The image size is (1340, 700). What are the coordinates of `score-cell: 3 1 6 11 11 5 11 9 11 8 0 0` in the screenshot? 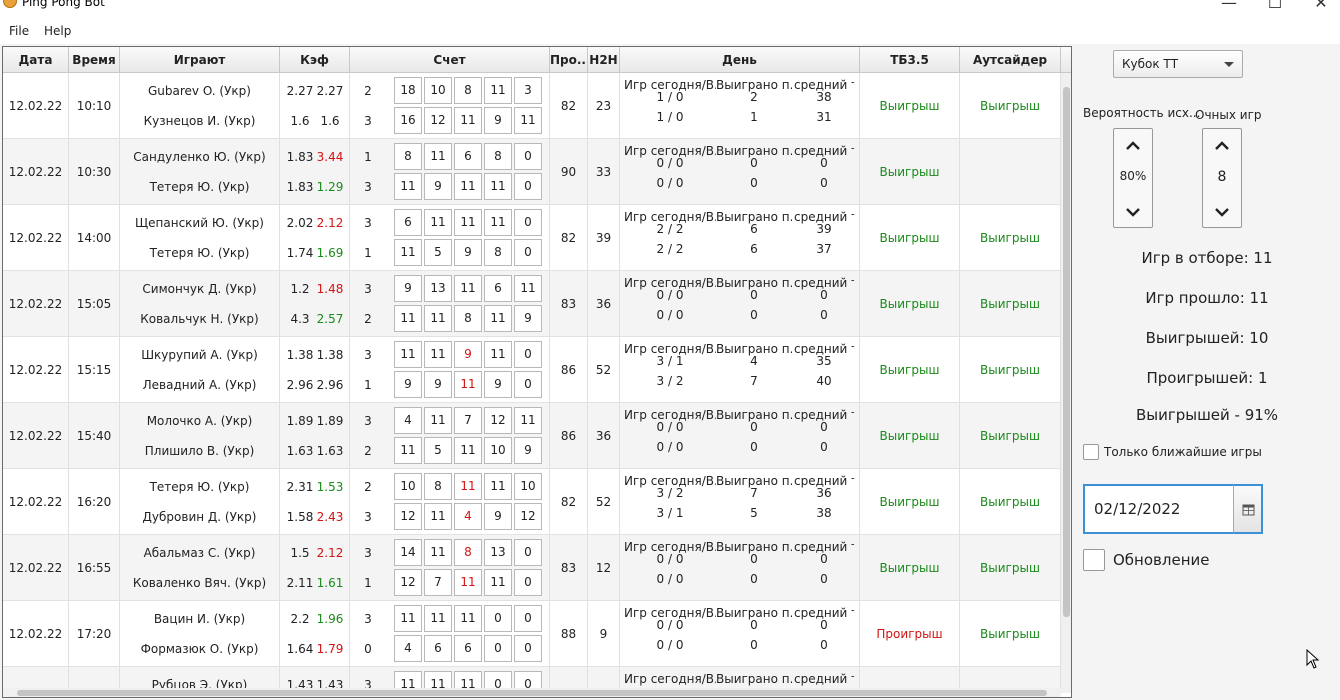 It's located at (450, 238).